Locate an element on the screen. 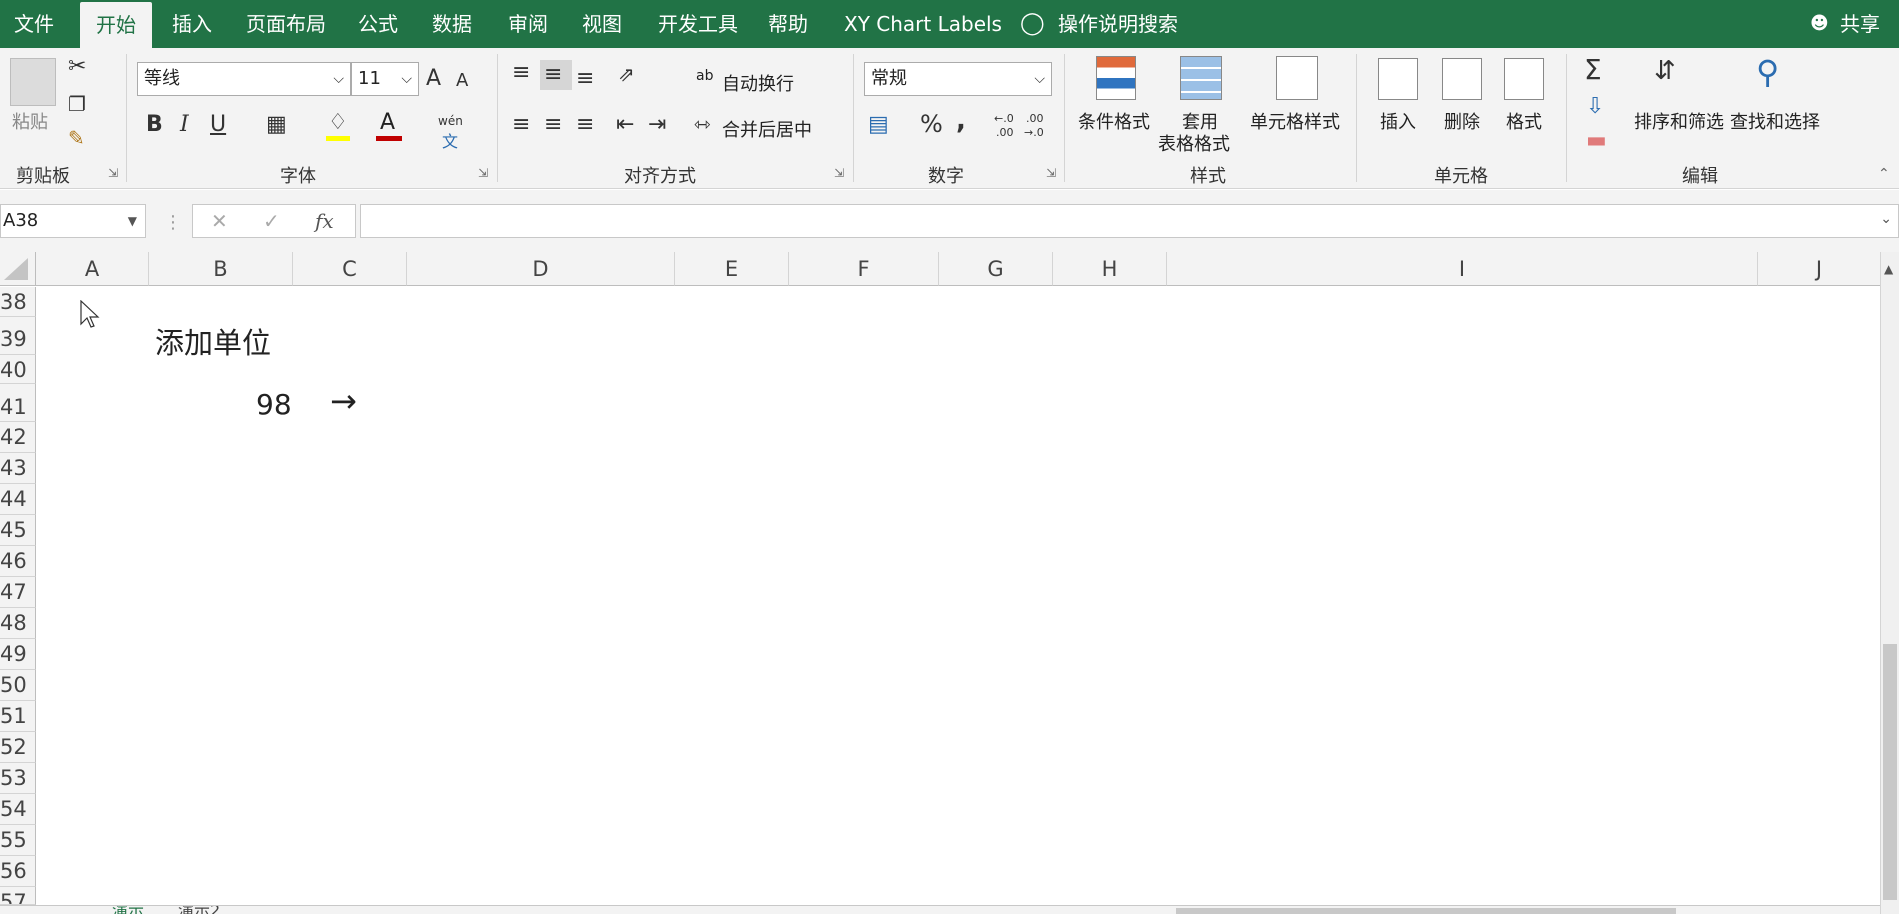  format-painter-icon: ✎ is located at coordinates (76, 138).